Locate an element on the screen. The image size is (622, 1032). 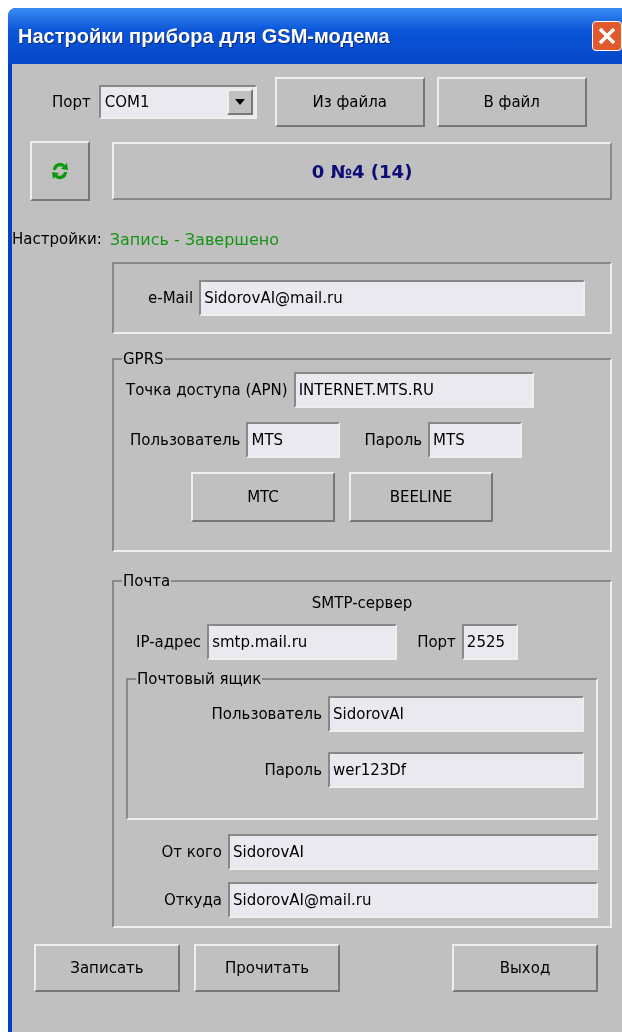
from-label: От кого is located at coordinates (191, 852).